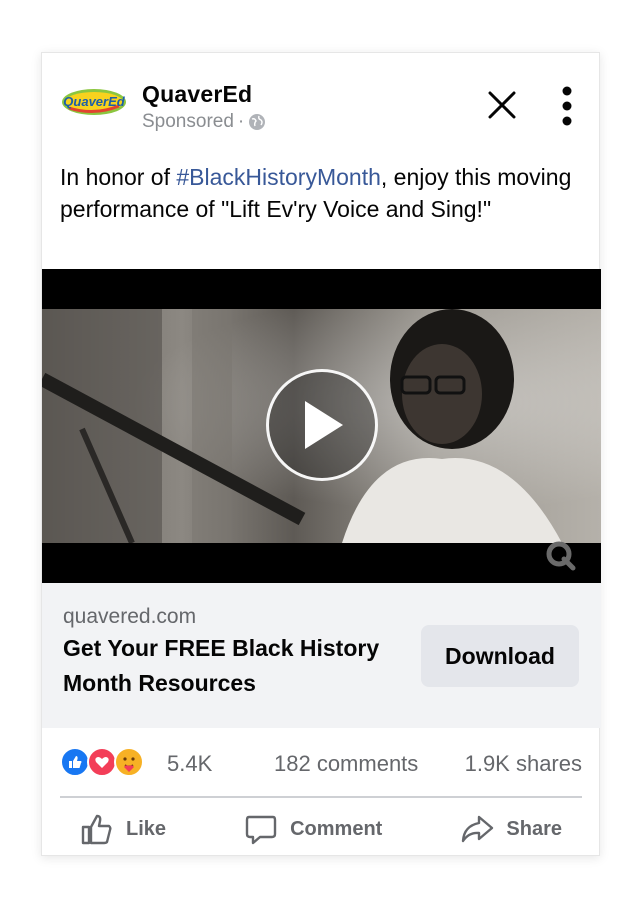 This screenshot has height=922, width=642. What do you see at coordinates (320, 103) in the screenshot?
I see `post-header: QuaverEd QuaverEd Sponsored ·` at bounding box center [320, 103].